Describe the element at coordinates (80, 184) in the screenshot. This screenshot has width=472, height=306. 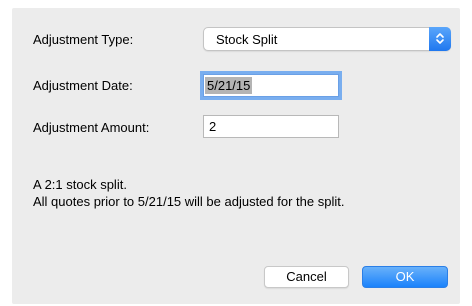
I see `split-description-line-1: A 2:1 stock split.` at that location.